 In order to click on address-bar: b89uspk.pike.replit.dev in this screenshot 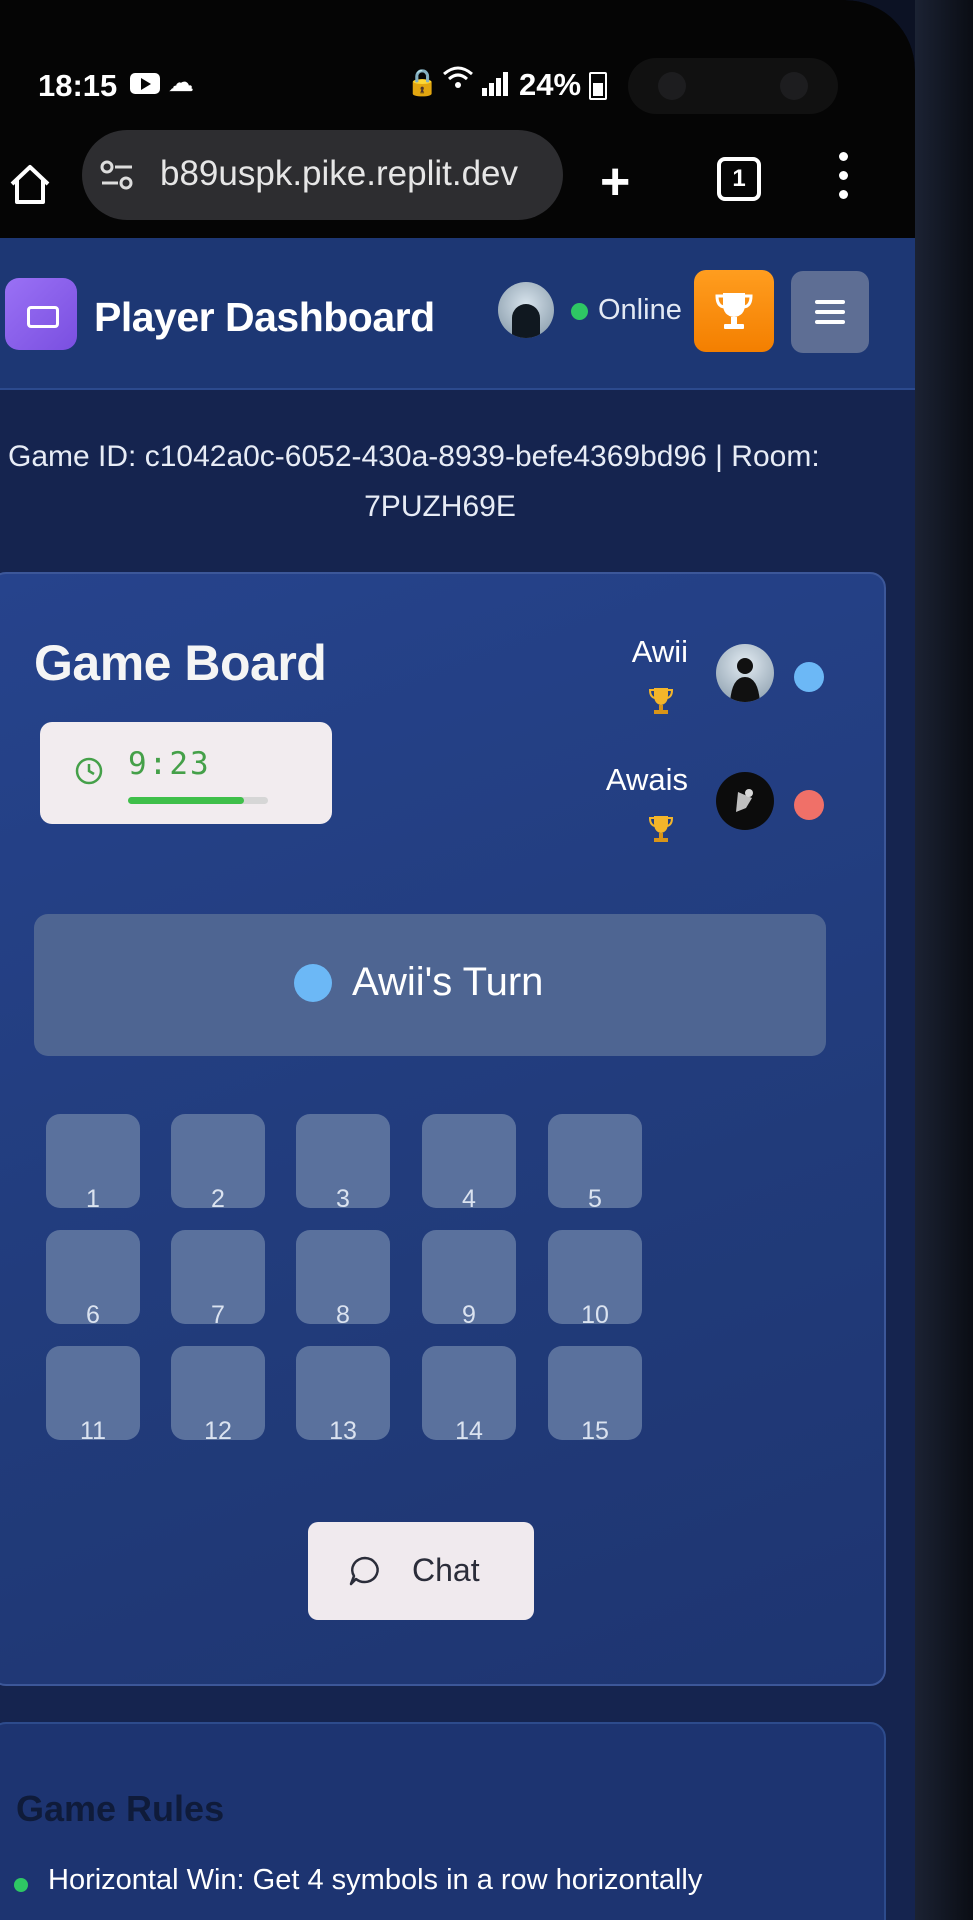, I will do `click(322, 175)`.